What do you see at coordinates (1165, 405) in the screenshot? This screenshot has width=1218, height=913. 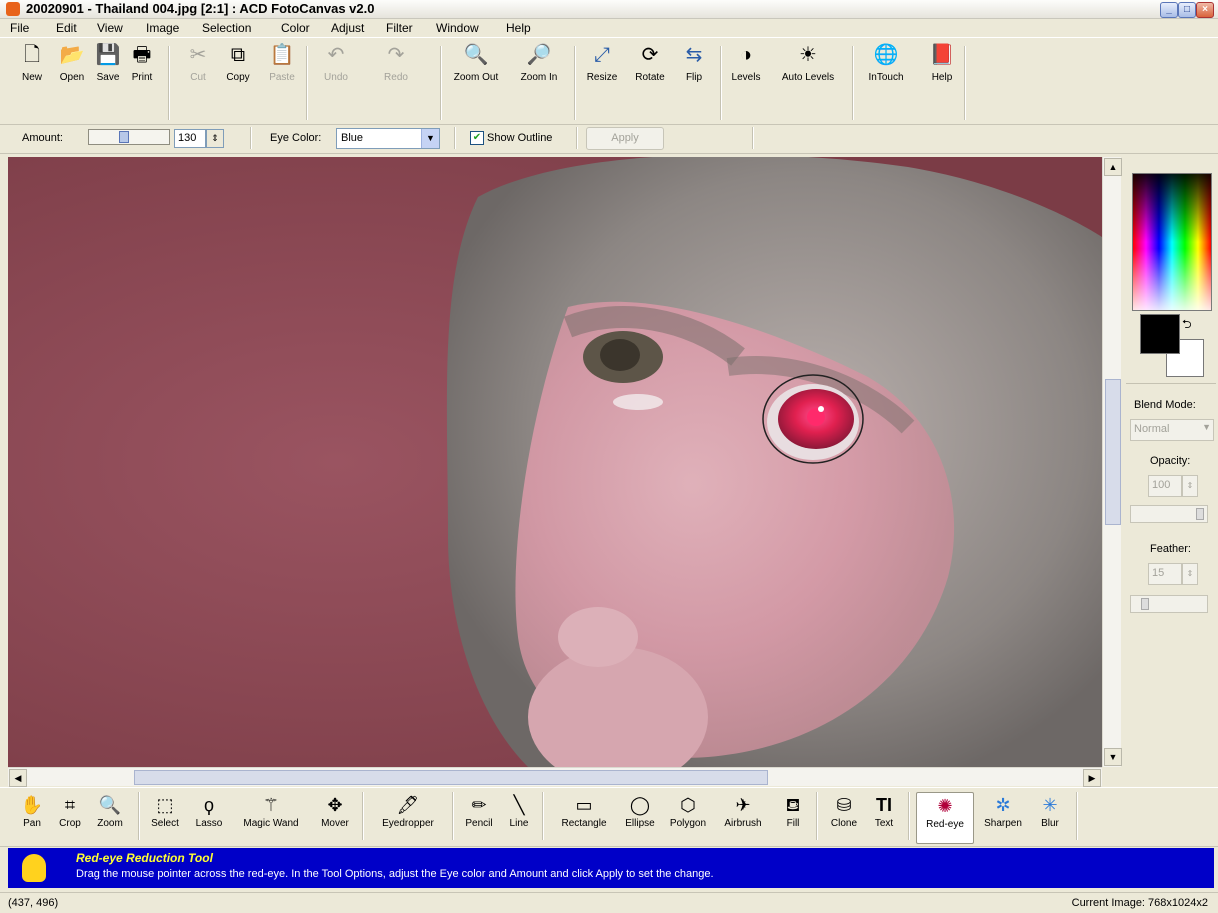 I see `blend-mode-label: Blend Mode:` at bounding box center [1165, 405].